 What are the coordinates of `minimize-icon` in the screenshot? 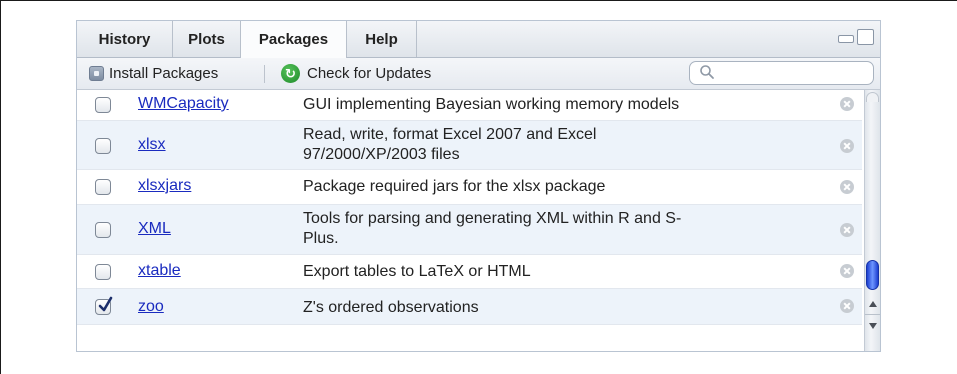 It's located at (846, 39).